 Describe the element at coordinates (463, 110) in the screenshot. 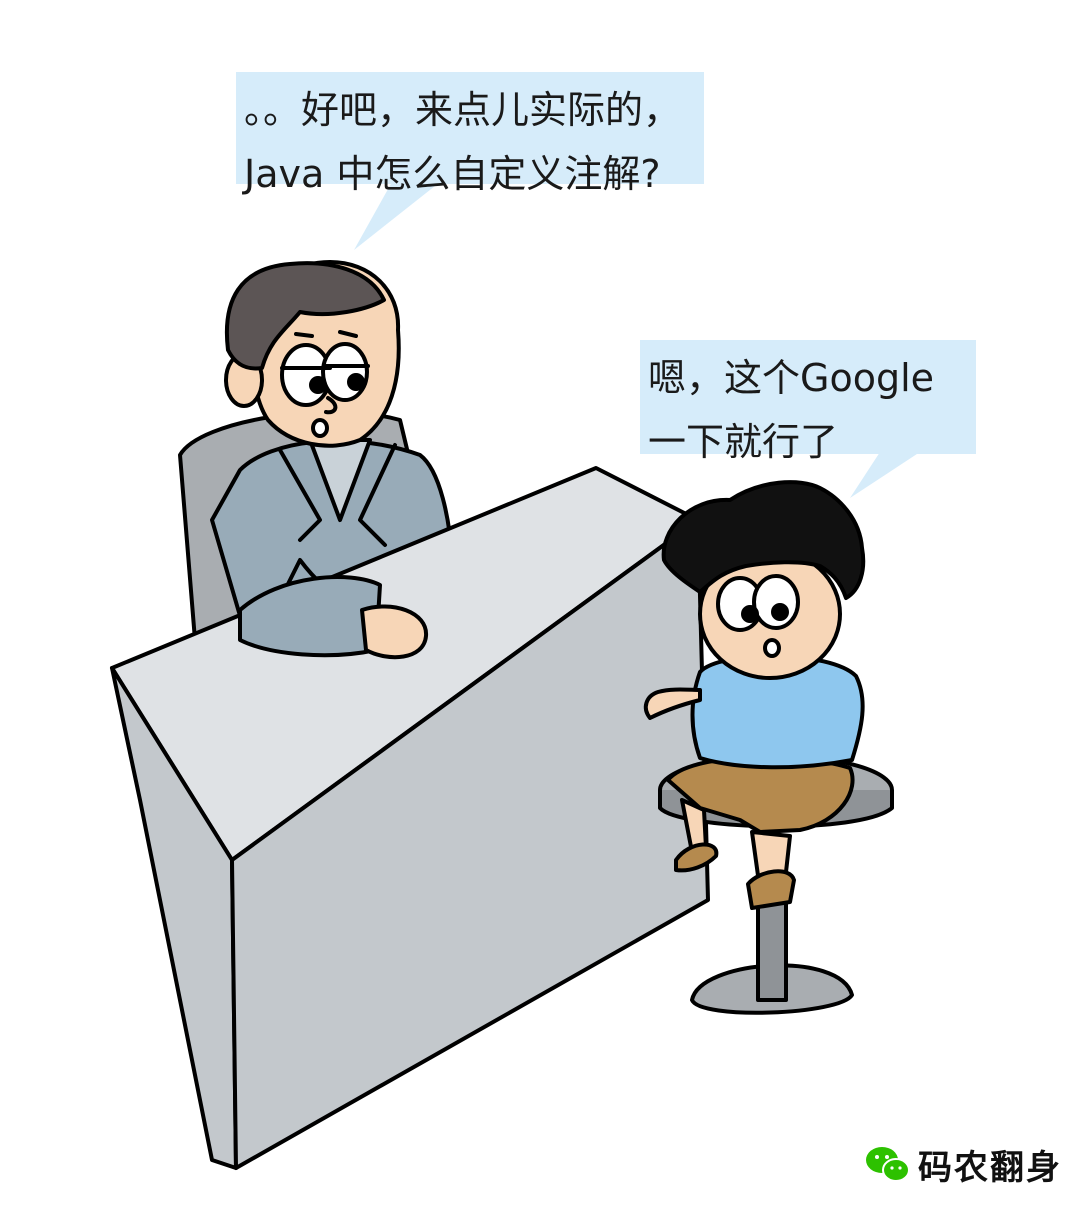

I see `interviewer-speech-line-1: 。。好吧，来点儿实际的，` at that location.